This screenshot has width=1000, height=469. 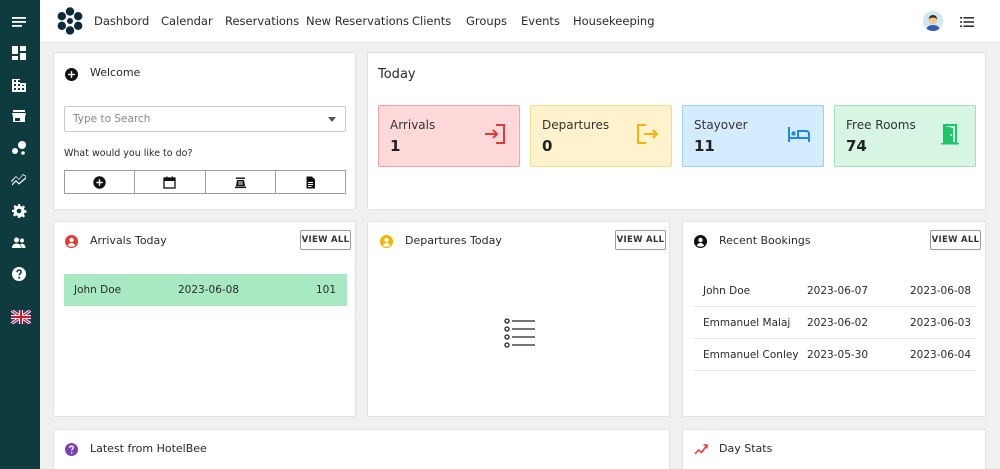 What do you see at coordinates (71, 240) in the screenshot?
I see `person-red-icon` at bounding box center [71, 240].